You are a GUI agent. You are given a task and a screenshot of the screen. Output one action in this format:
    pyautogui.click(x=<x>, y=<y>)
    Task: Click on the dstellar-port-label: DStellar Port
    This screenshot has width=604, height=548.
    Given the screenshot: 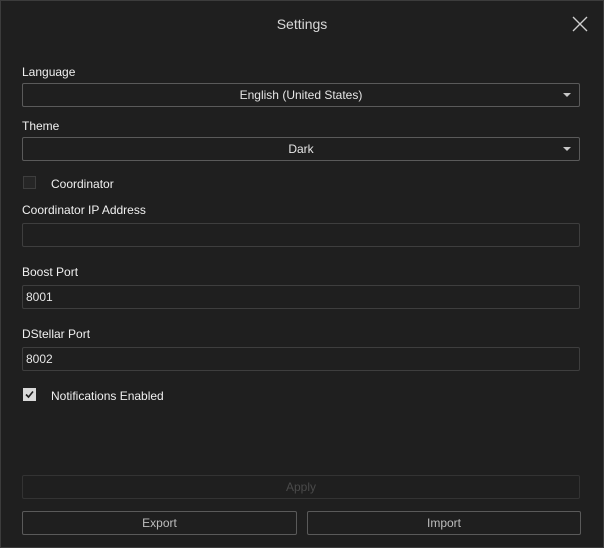 What is the action you would take?
    pyautogui.click(x=56, y=334)
    